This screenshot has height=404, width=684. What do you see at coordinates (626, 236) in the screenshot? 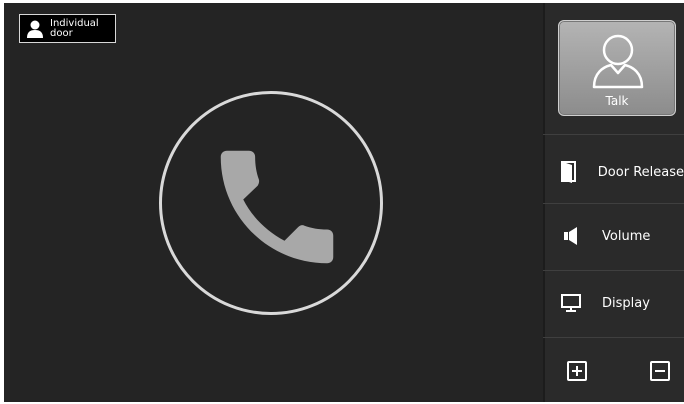
I see `volume-label: Volume` at bounding box center [626, 236].